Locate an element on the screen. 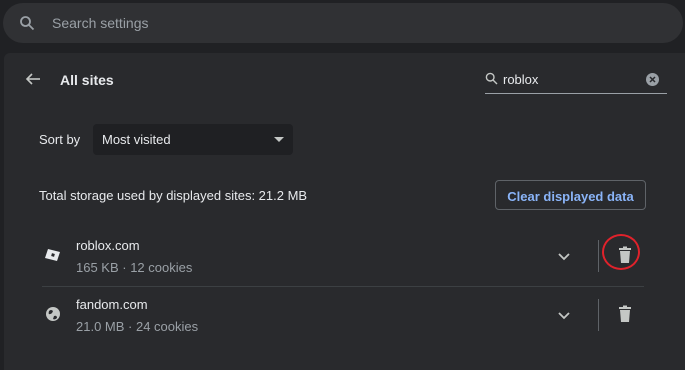  annotation-circle is located at coordinates (621, 252).